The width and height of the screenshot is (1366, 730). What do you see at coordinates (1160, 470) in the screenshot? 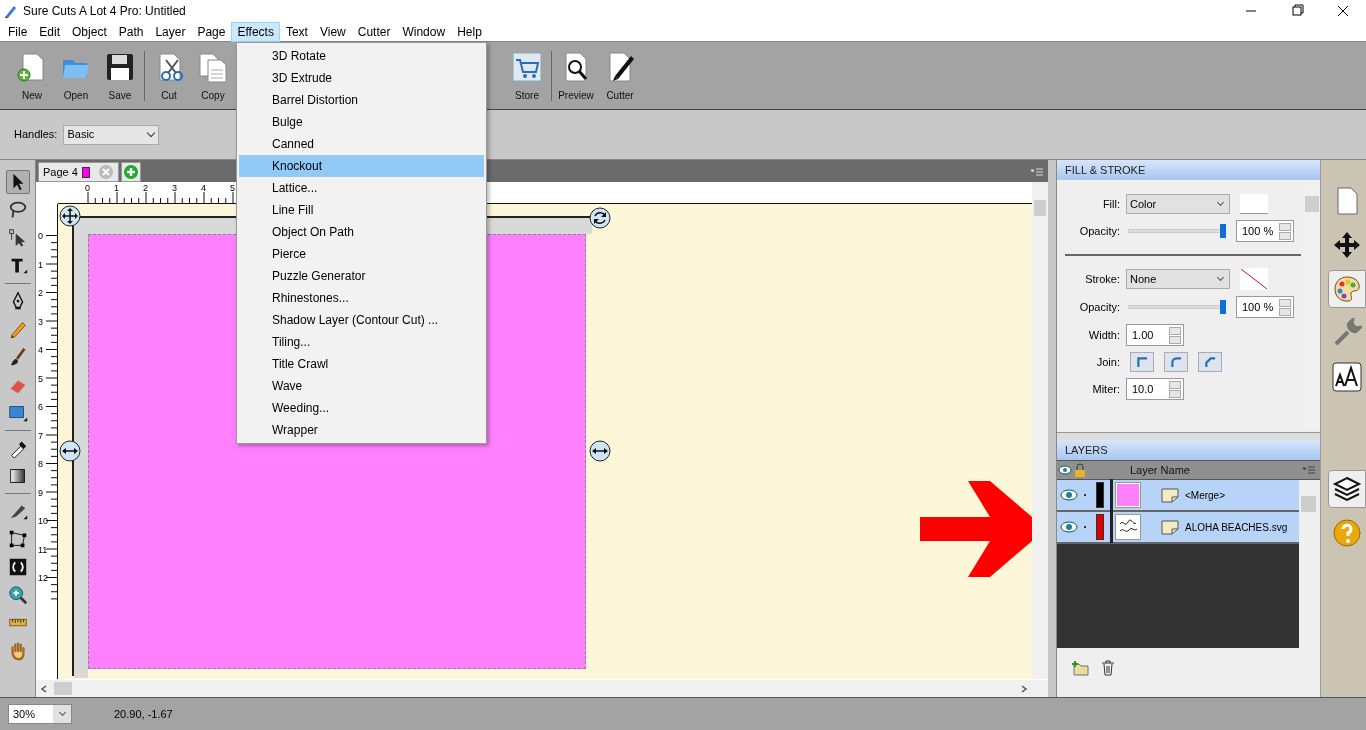
I see `column-header: Layer Name` at bounding box center [1160, 470].